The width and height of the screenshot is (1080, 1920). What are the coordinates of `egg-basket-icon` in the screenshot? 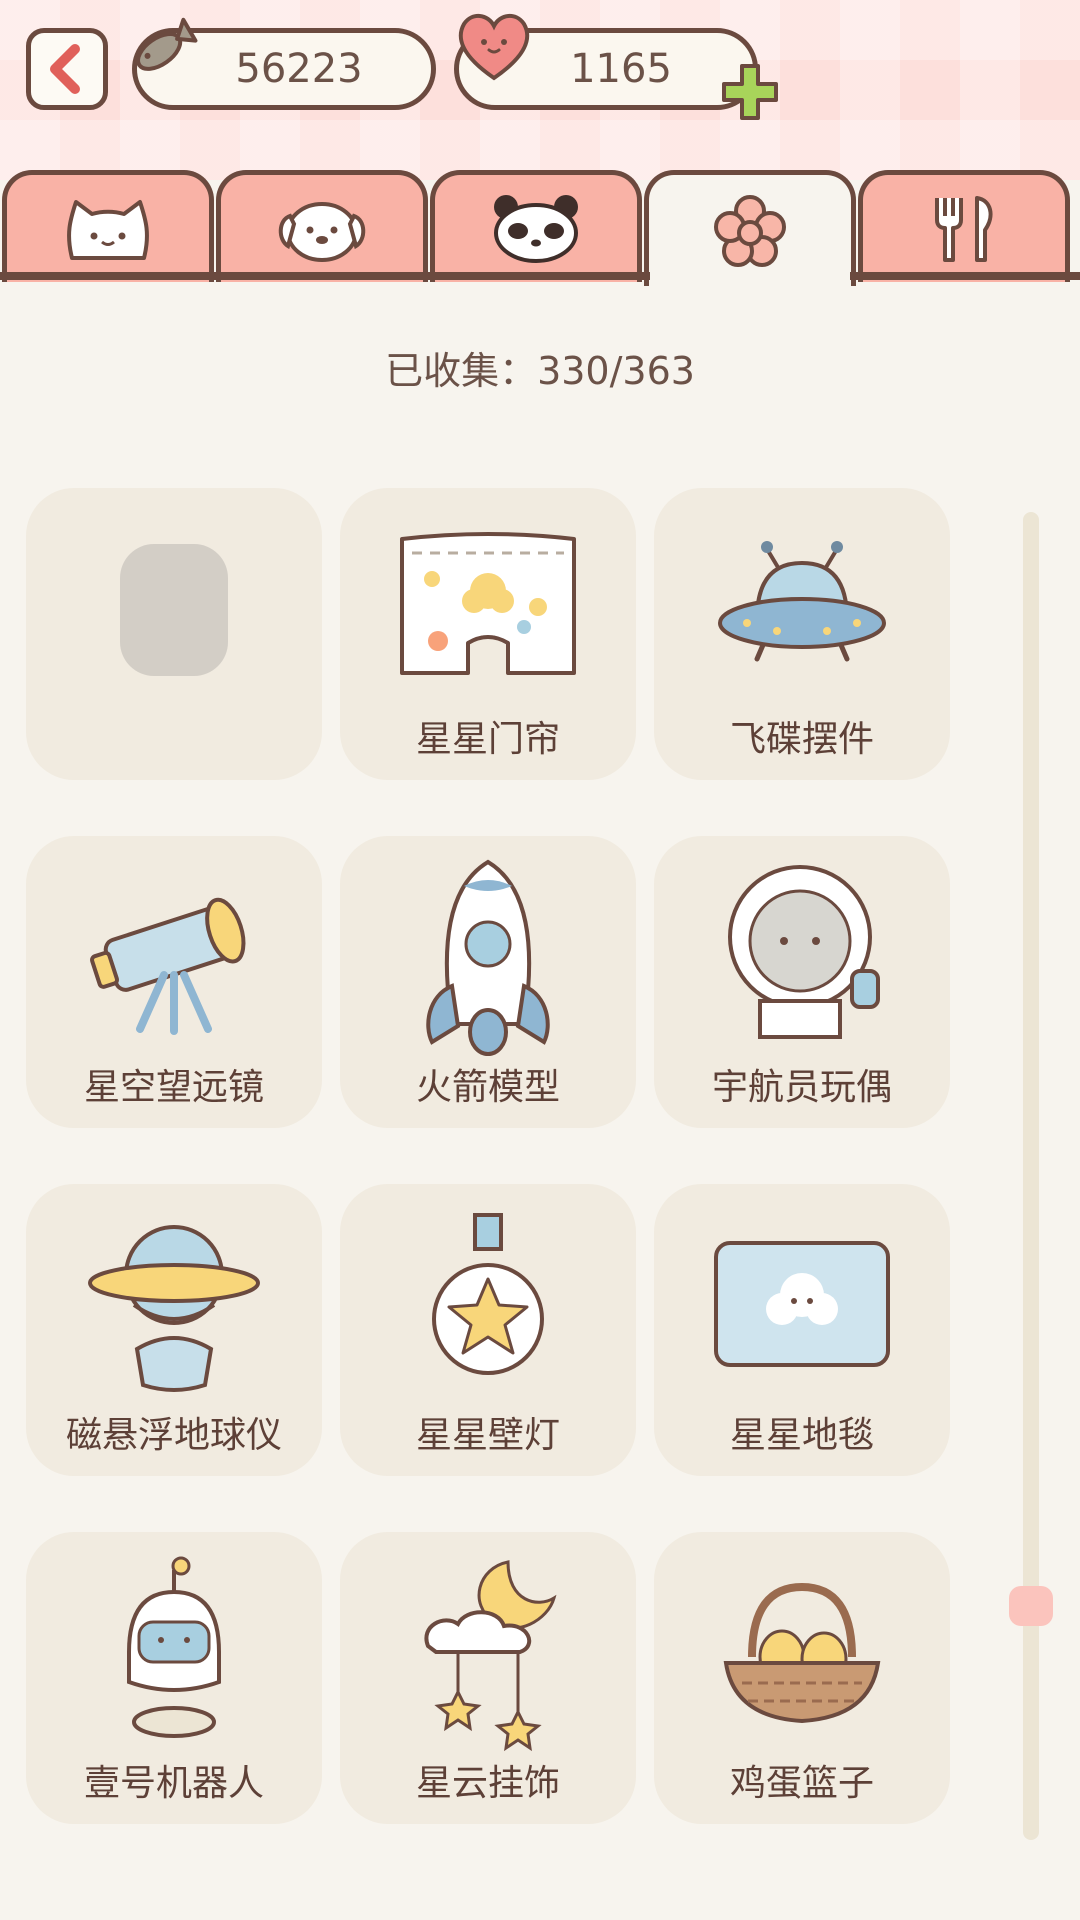 It's located at (802, 1652).